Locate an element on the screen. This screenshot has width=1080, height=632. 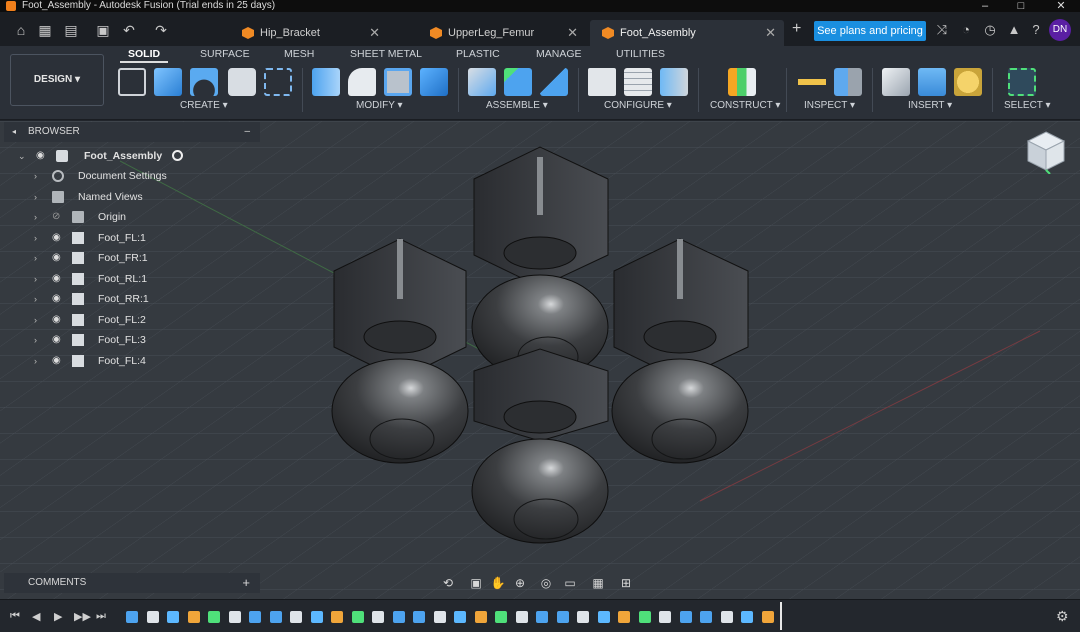
create-menu: CREATE ▾ is located at coordinates (204, 105).